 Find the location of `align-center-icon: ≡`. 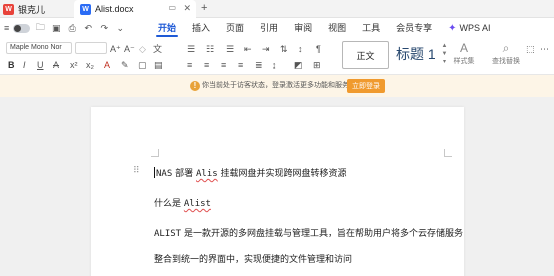

align-center-icon: ≡ is located at coordinates (206, 65).